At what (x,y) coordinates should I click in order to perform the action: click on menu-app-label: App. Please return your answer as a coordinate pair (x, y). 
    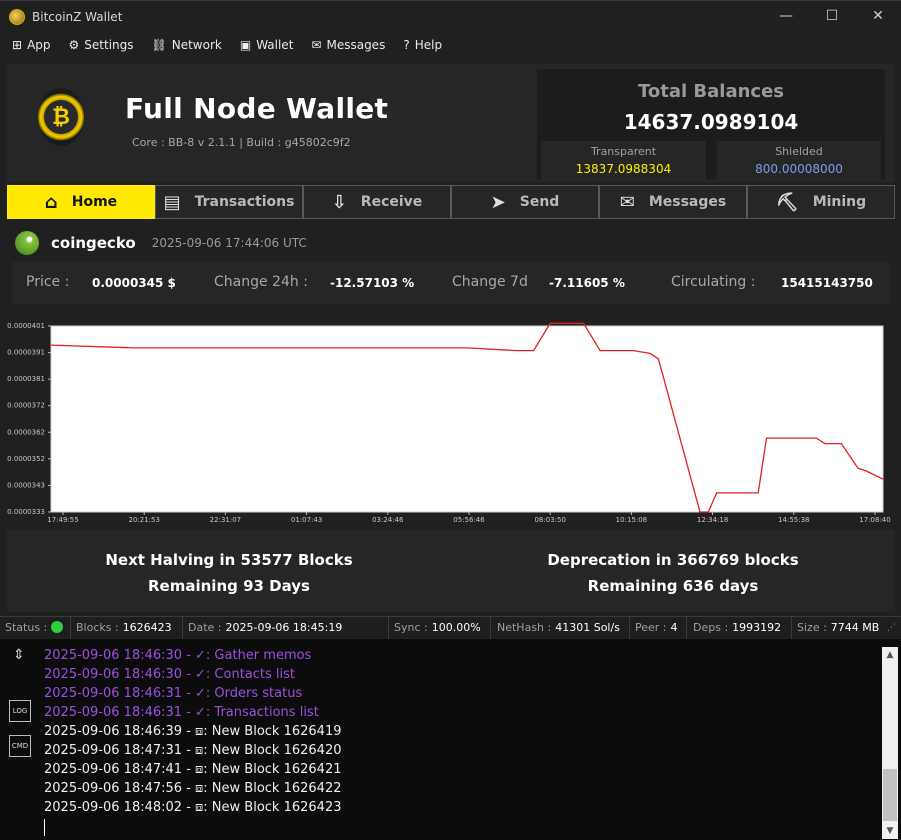
    Looking at the image, I should click on (39, 45).